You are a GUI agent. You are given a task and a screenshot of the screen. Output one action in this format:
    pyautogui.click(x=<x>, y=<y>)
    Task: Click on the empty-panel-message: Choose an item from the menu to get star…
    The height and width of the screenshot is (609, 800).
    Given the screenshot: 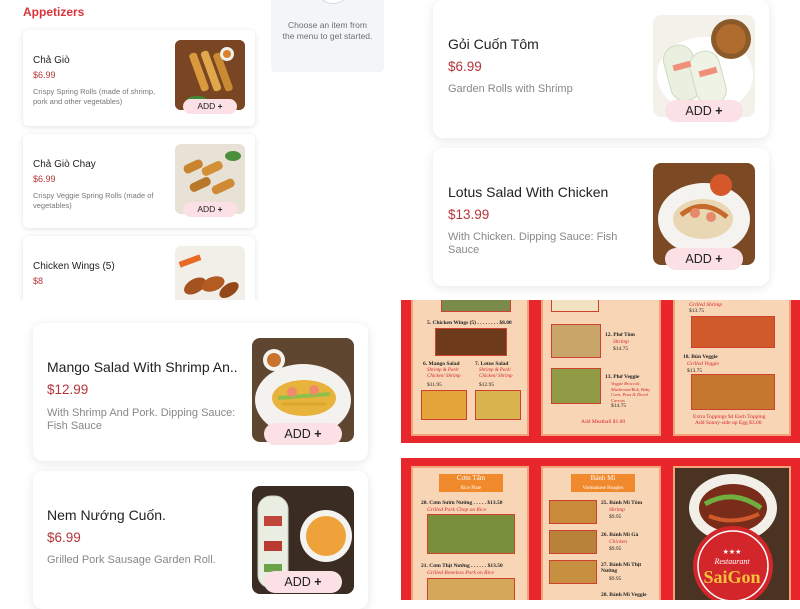 What is the action you would take?
    pyautogui.click(x=327, y=30)
    